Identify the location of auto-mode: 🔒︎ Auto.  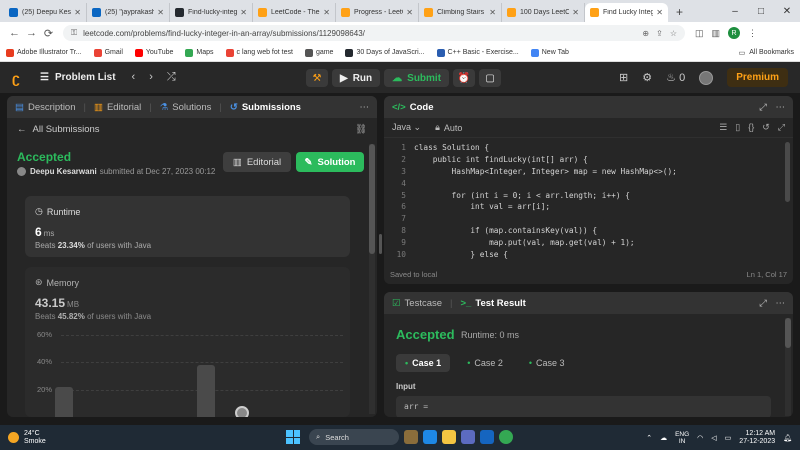
(448, 127).